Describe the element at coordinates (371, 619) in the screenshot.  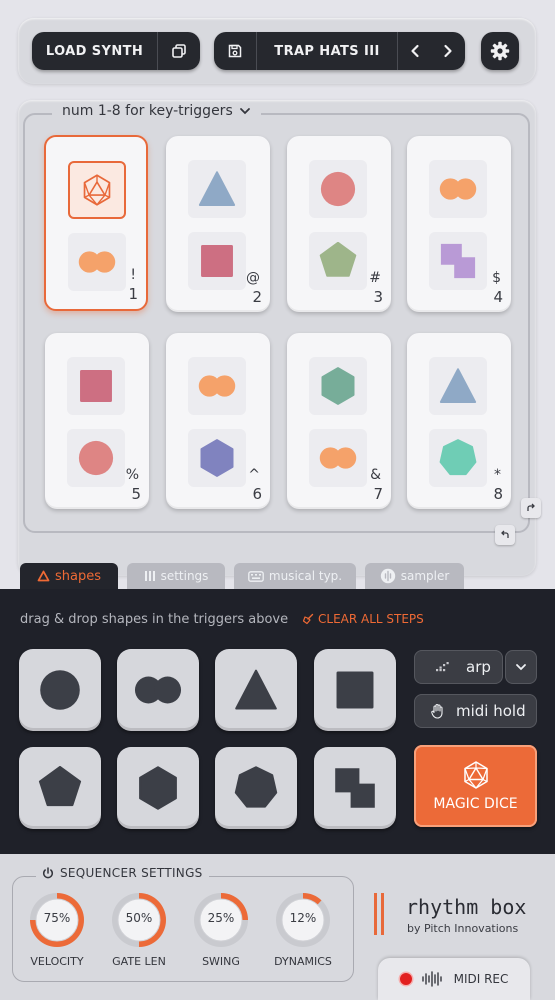
I see `clear-all-steps-label: CLEAR ALL STEPS` at that location.